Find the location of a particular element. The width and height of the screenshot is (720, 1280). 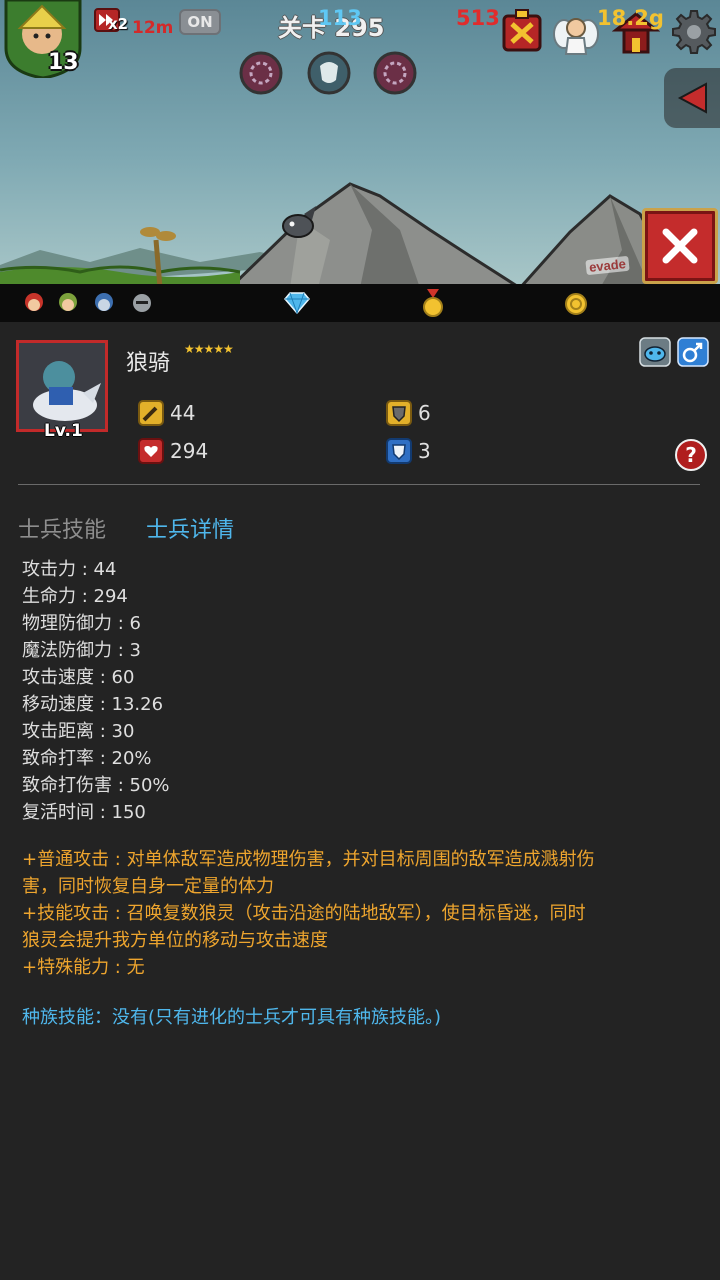

special-ability-description: +特殊能力 : 无 is located at coordinates (83, 967).